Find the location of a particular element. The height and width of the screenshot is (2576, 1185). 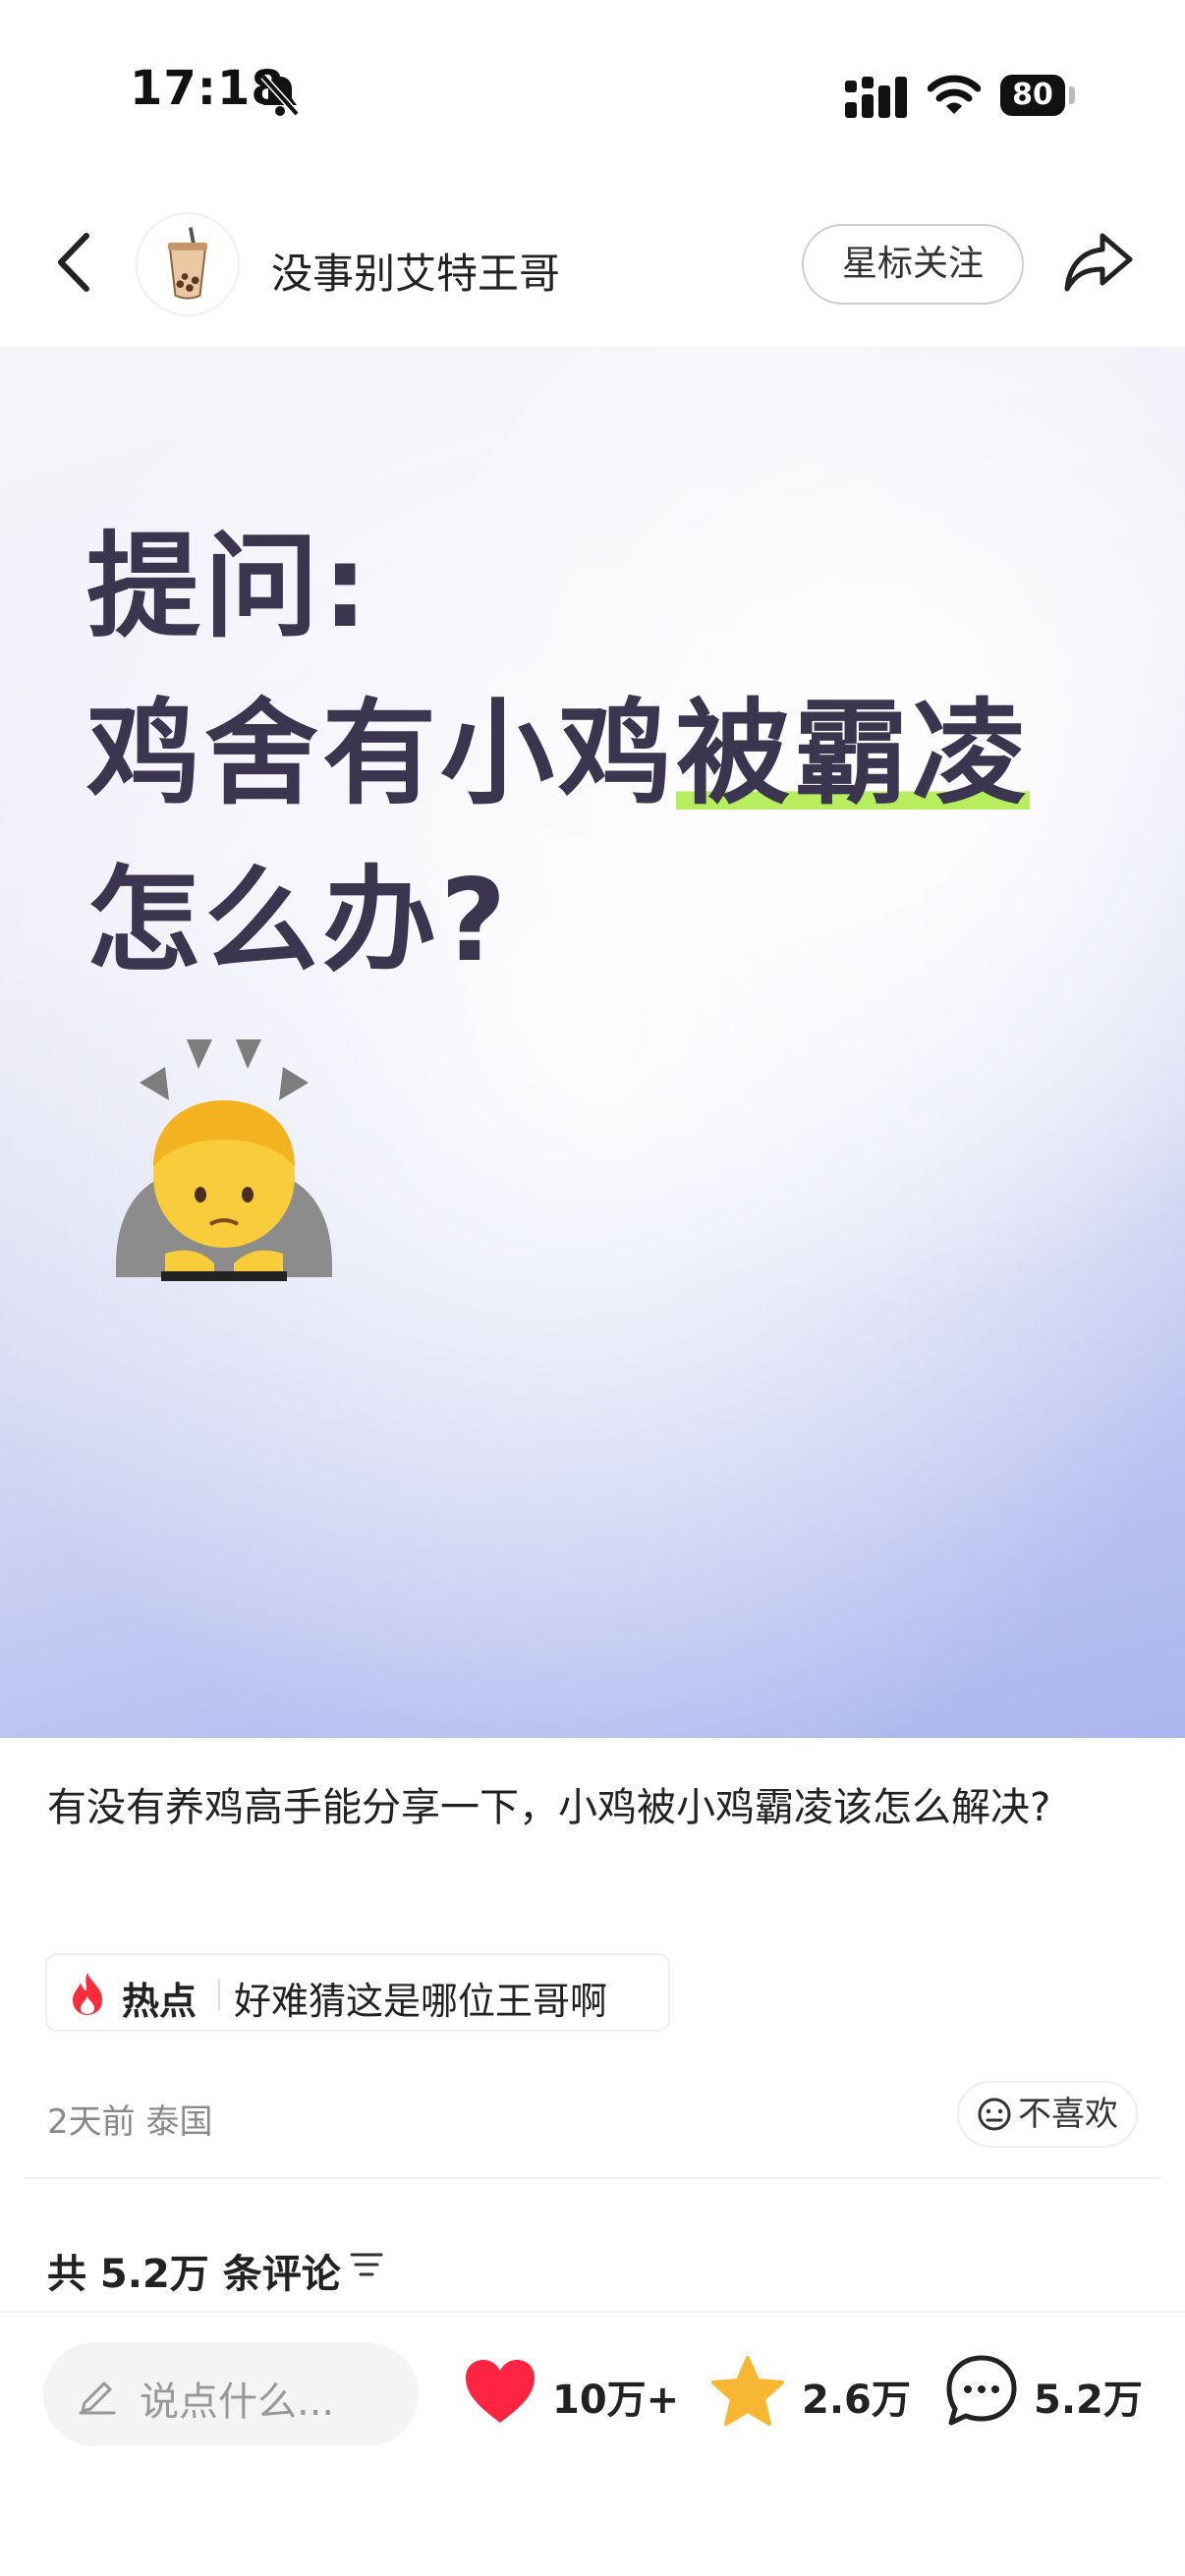

hot-topic-text: 好难猜这是哪位王哥啊 is located at coordinates (421, 2001).